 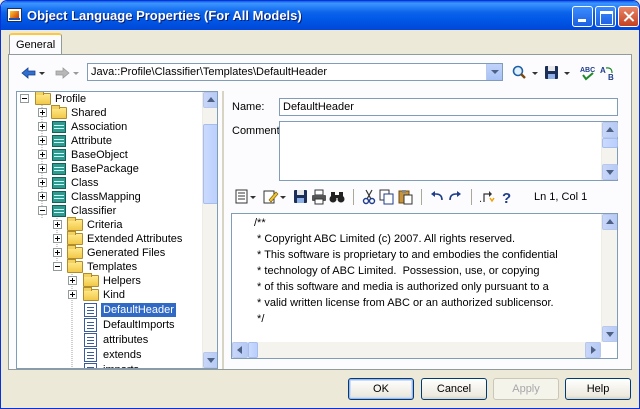 I want to click on cancel-button: Cancel, so click(x=454, y=389).